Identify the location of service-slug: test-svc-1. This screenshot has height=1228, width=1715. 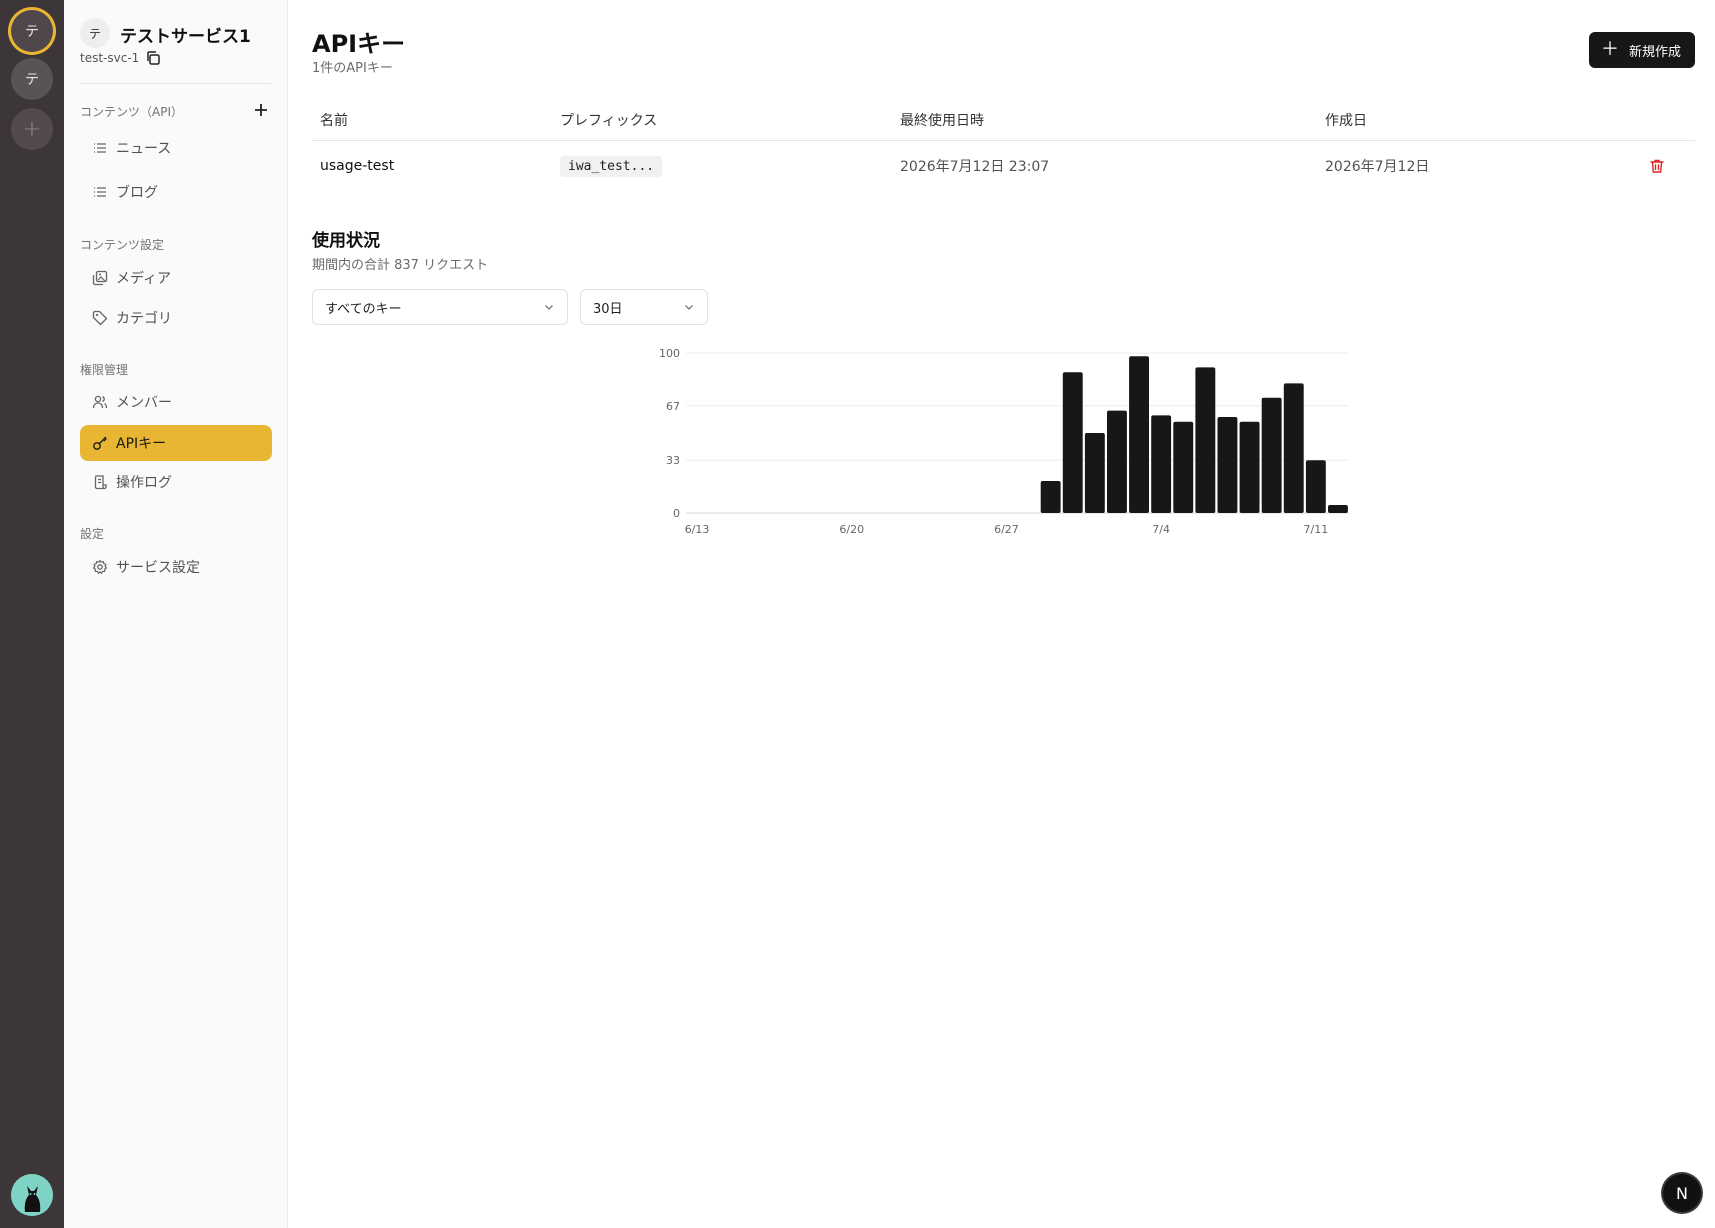
(110, 58).